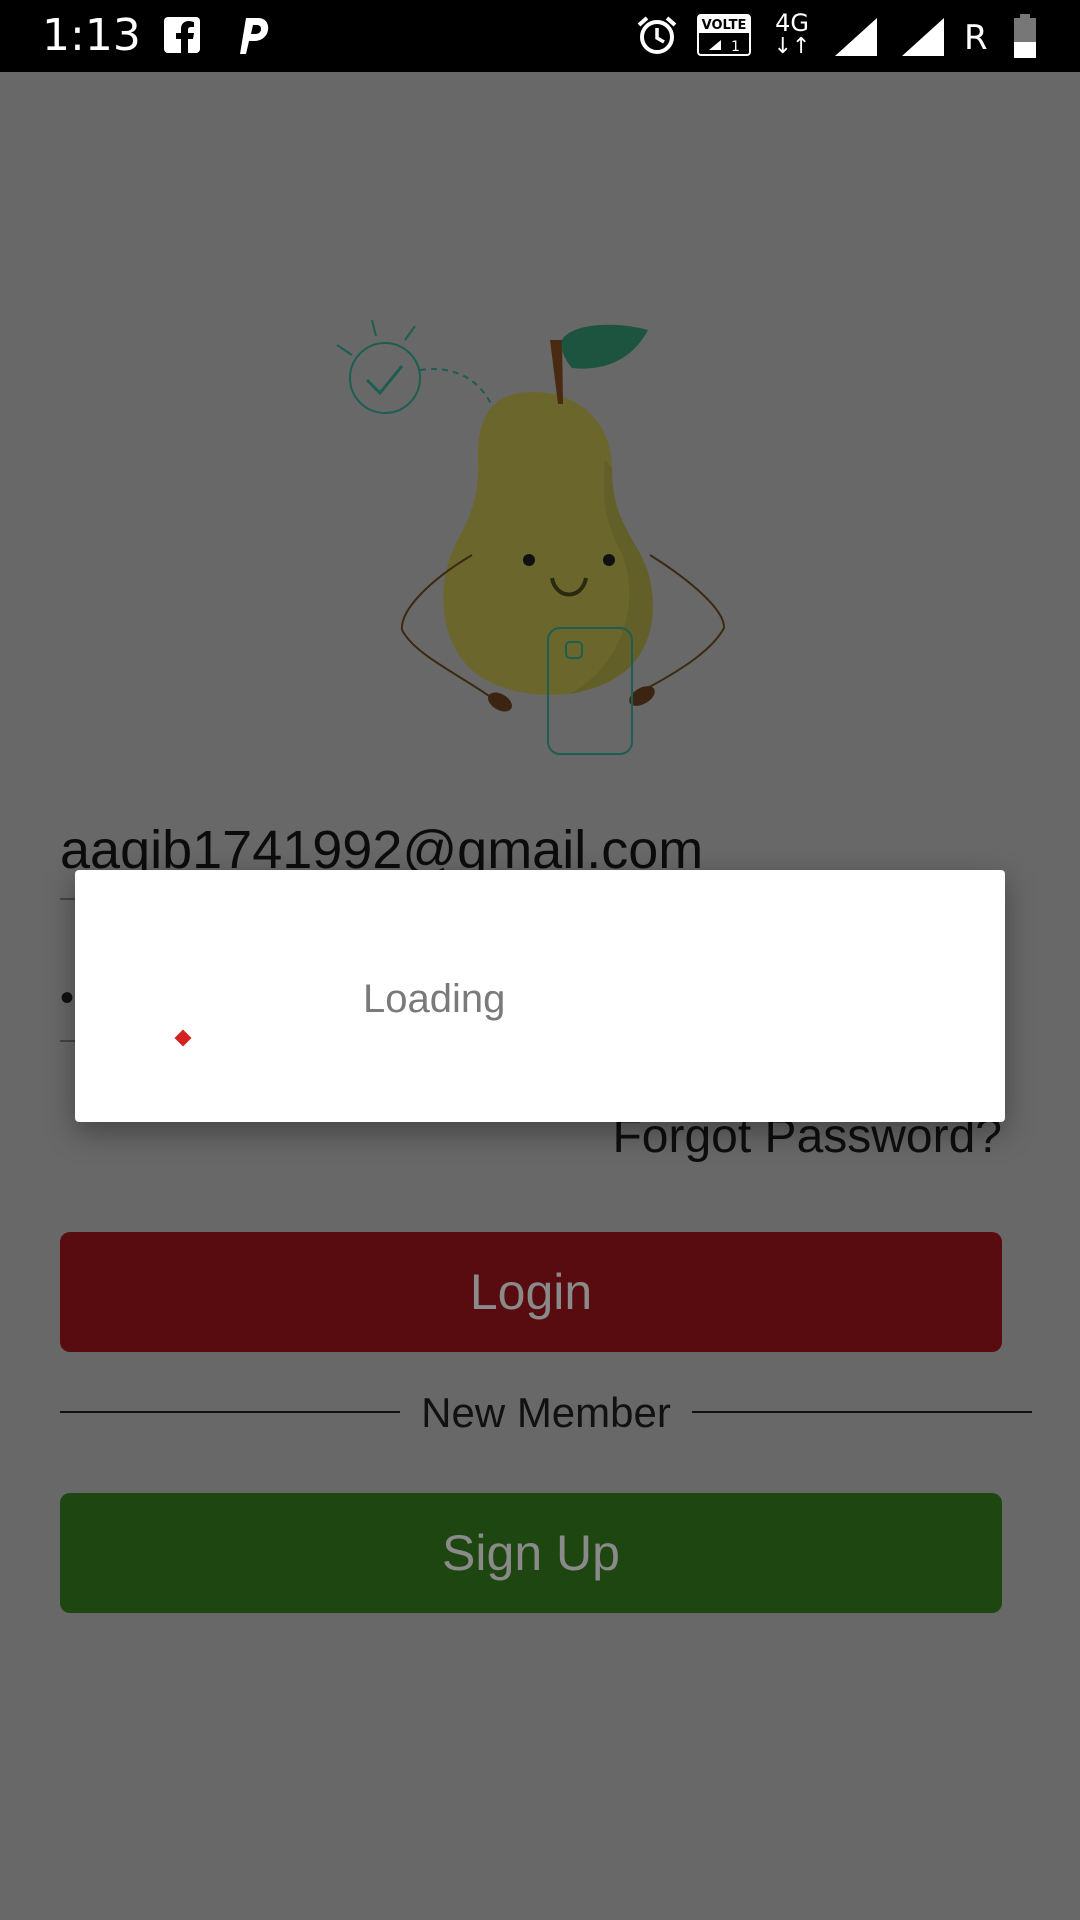 This screenshot has width=1080, height=1920. Describe the element at coordinates (434, 999) in the screenshot. I see `loading-message: Loading` at that location.